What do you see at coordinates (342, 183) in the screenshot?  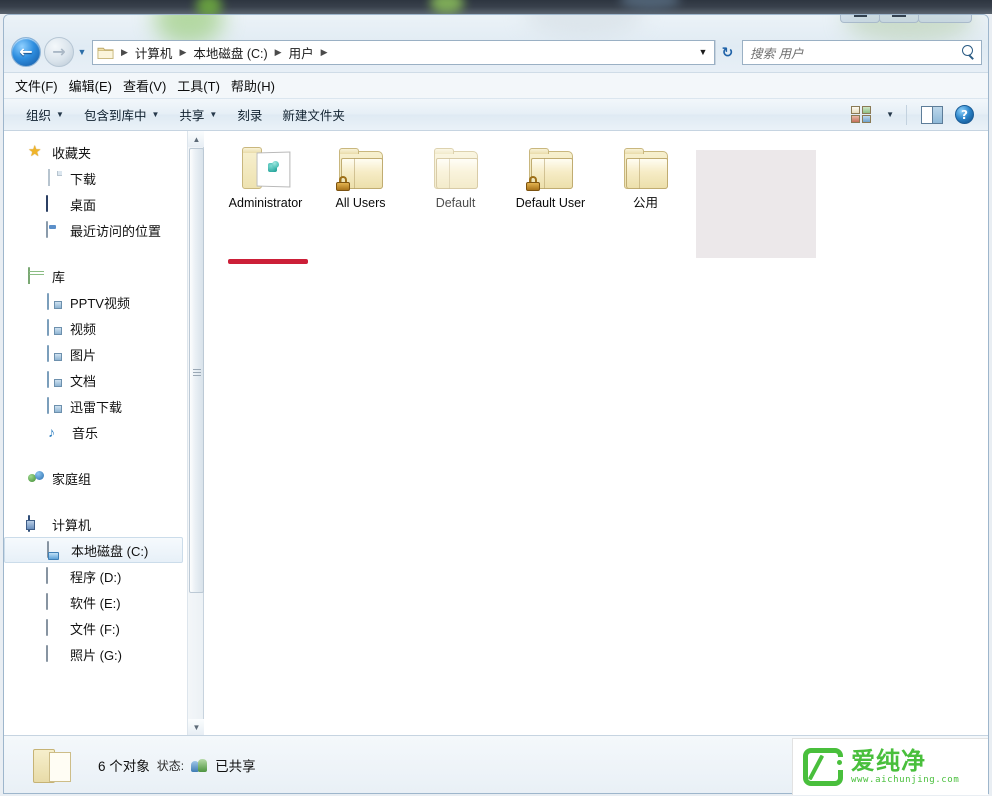 I see `lock-icon` at bounding box center [342, 183].